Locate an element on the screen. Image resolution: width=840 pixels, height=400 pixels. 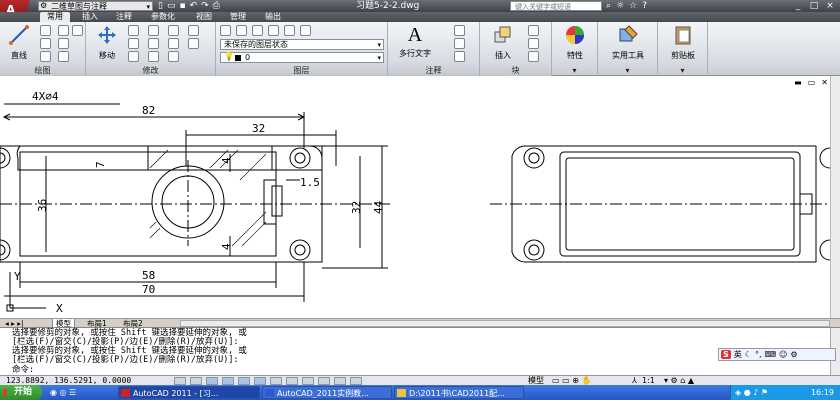
tray-icons: ◈ ● ♪ ⚑ is located at coordinates (751, 392).